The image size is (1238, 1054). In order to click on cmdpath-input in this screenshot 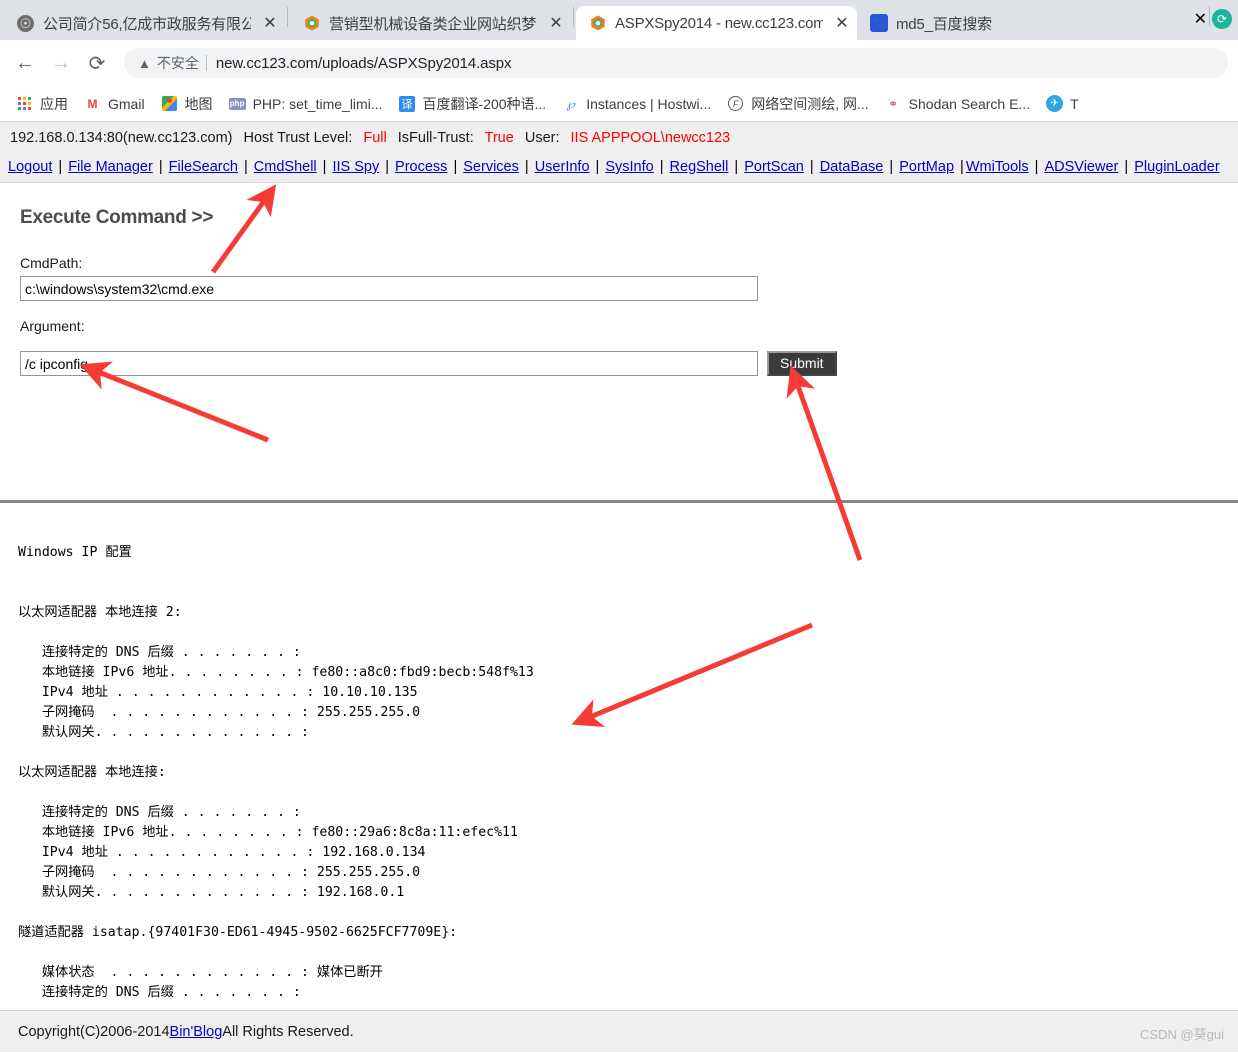, I will do `click(389, 288)`.